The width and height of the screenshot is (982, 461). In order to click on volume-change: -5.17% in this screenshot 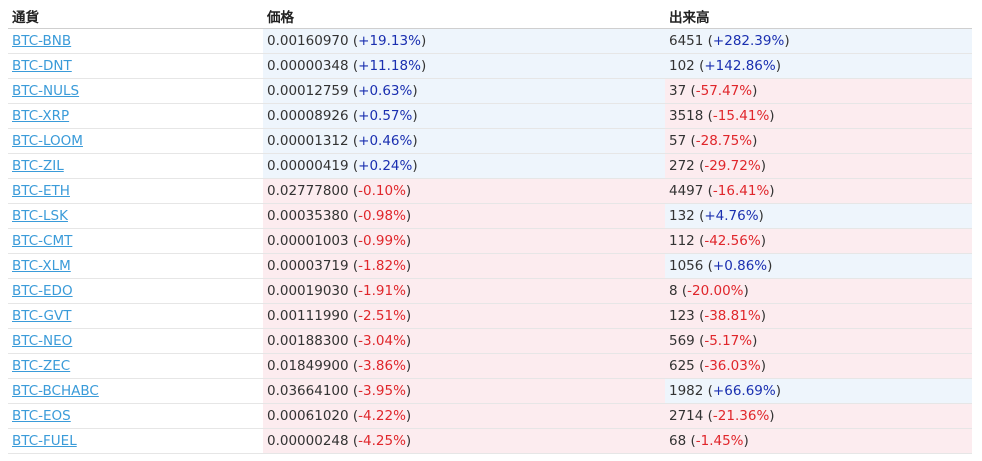, I will do `click(728, 341)`.